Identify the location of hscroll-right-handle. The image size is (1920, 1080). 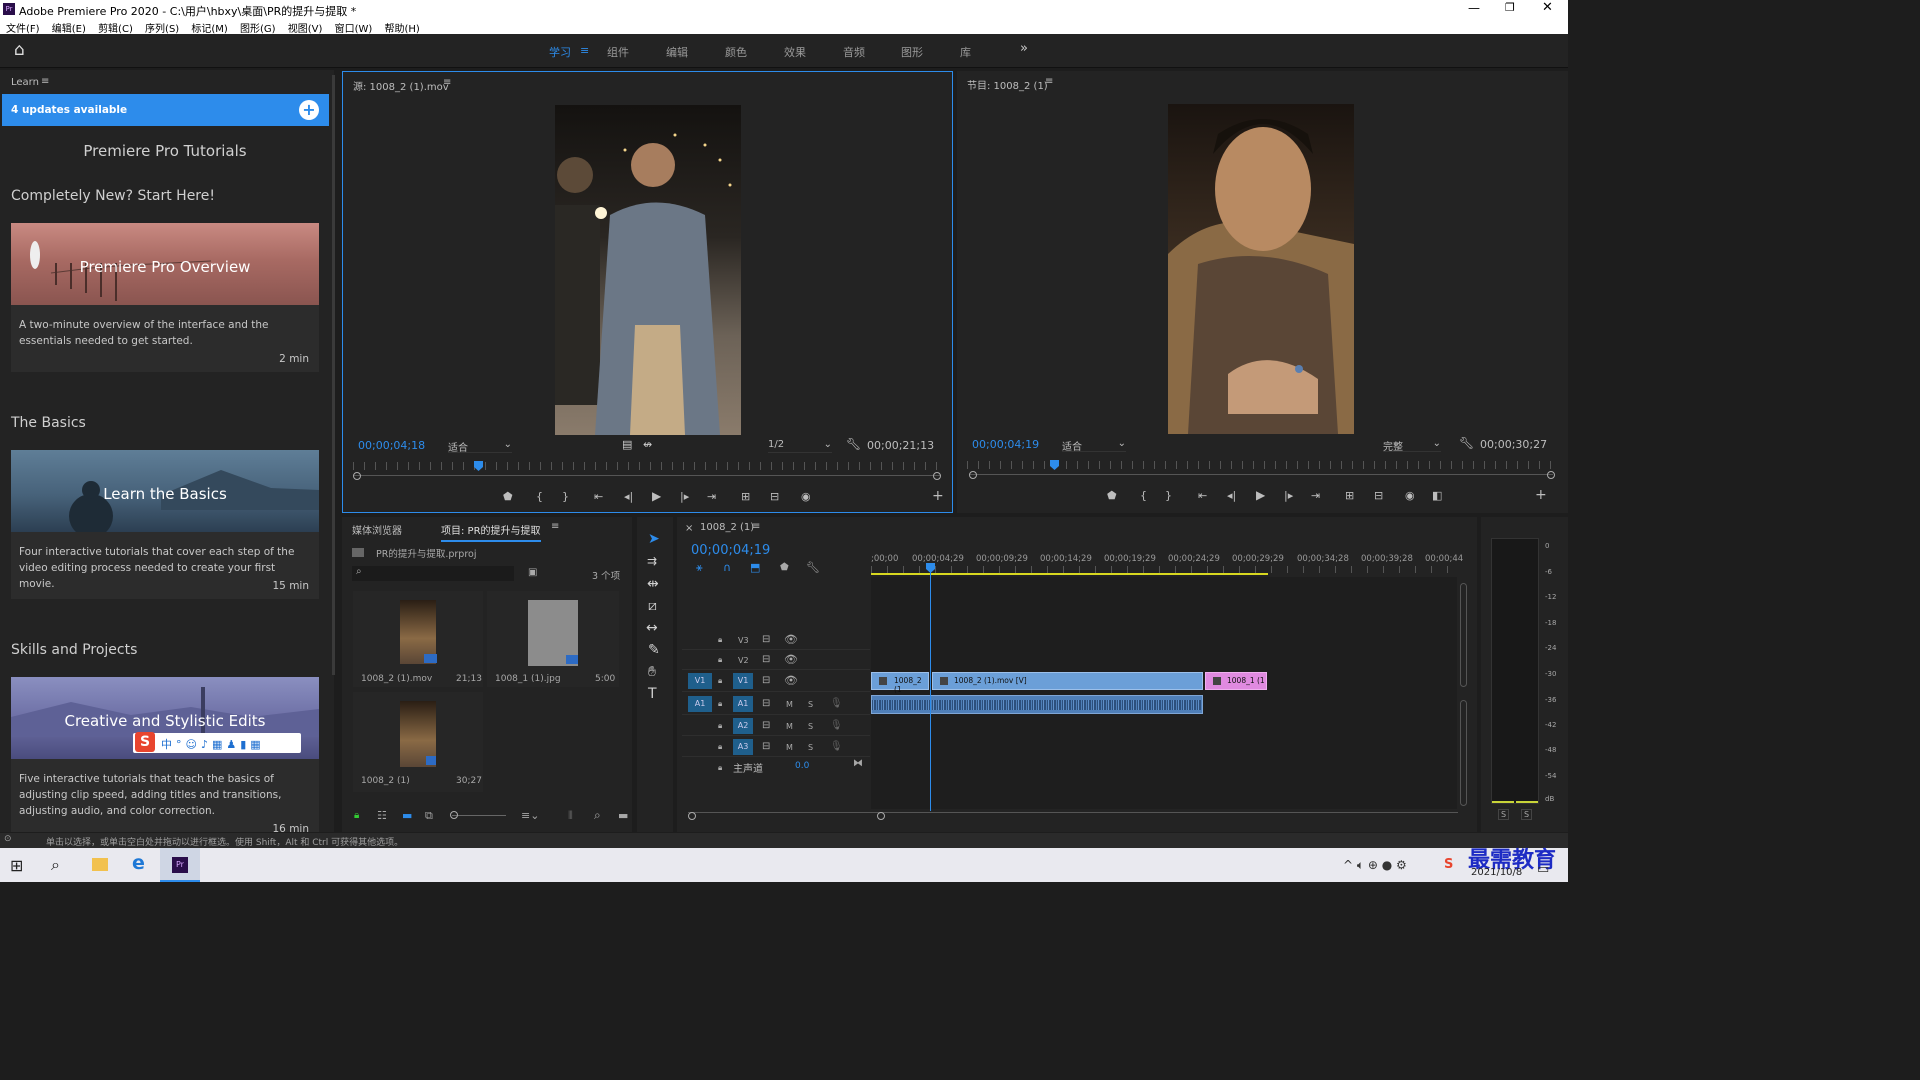
(881, 816).